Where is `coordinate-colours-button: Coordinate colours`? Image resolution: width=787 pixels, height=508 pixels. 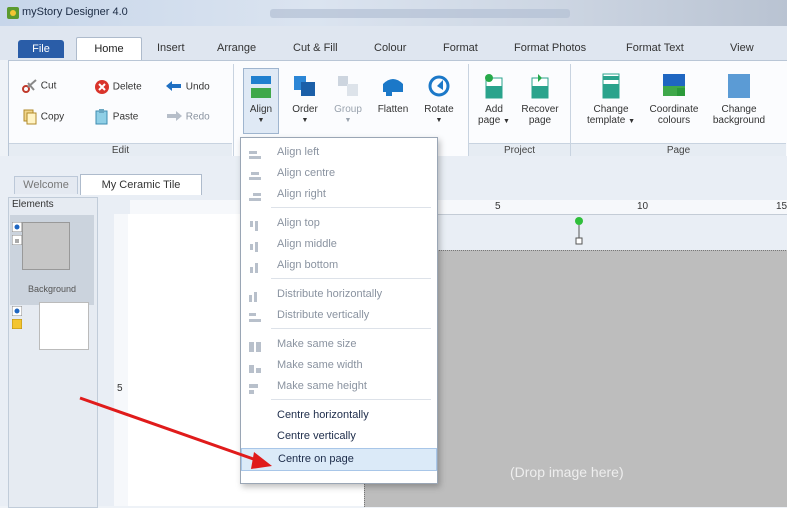 coordinate-colours-button: Coordinate colours is located at coordinates (674, 99).